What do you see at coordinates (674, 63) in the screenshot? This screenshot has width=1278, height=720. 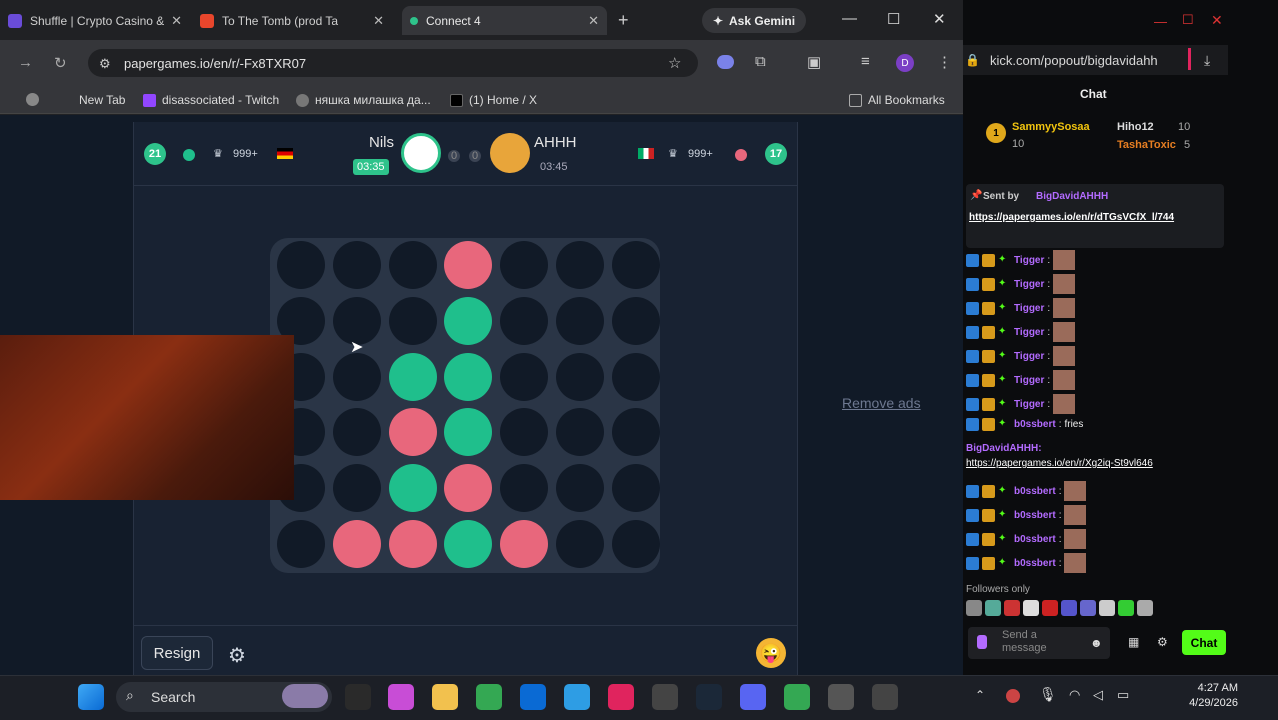 I see `bookmark-star-icon: ☆` at bounding box center [674, 63].